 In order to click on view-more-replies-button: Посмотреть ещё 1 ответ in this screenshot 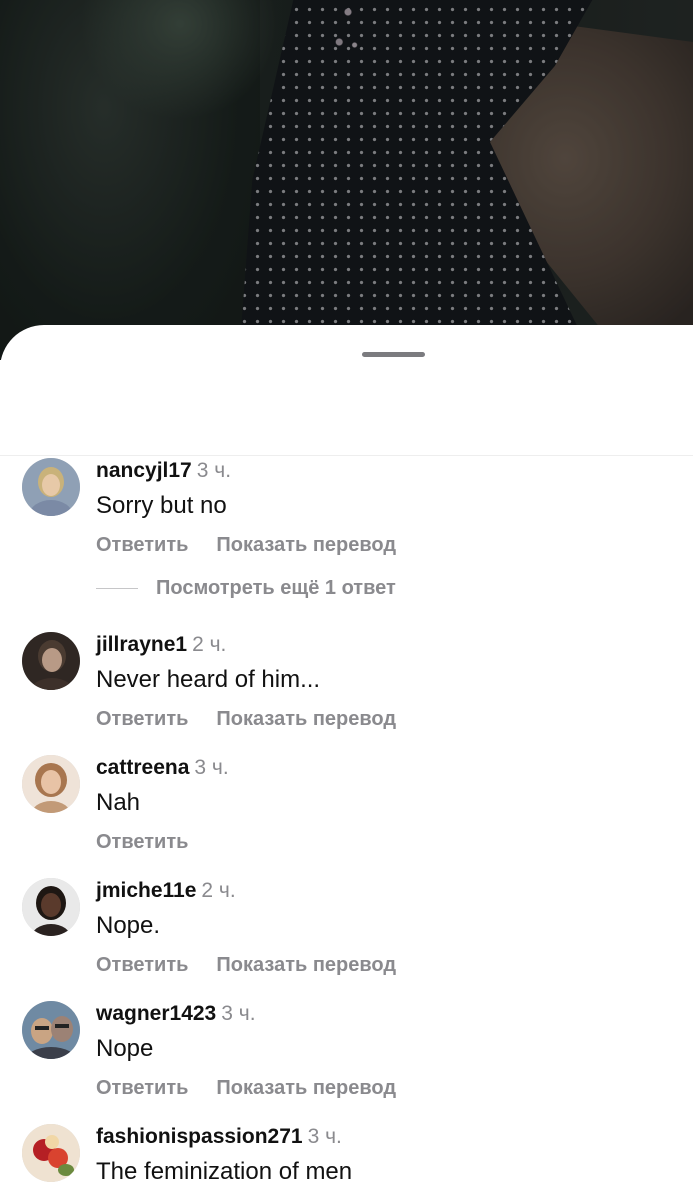, I will do `click(246, 588)`.